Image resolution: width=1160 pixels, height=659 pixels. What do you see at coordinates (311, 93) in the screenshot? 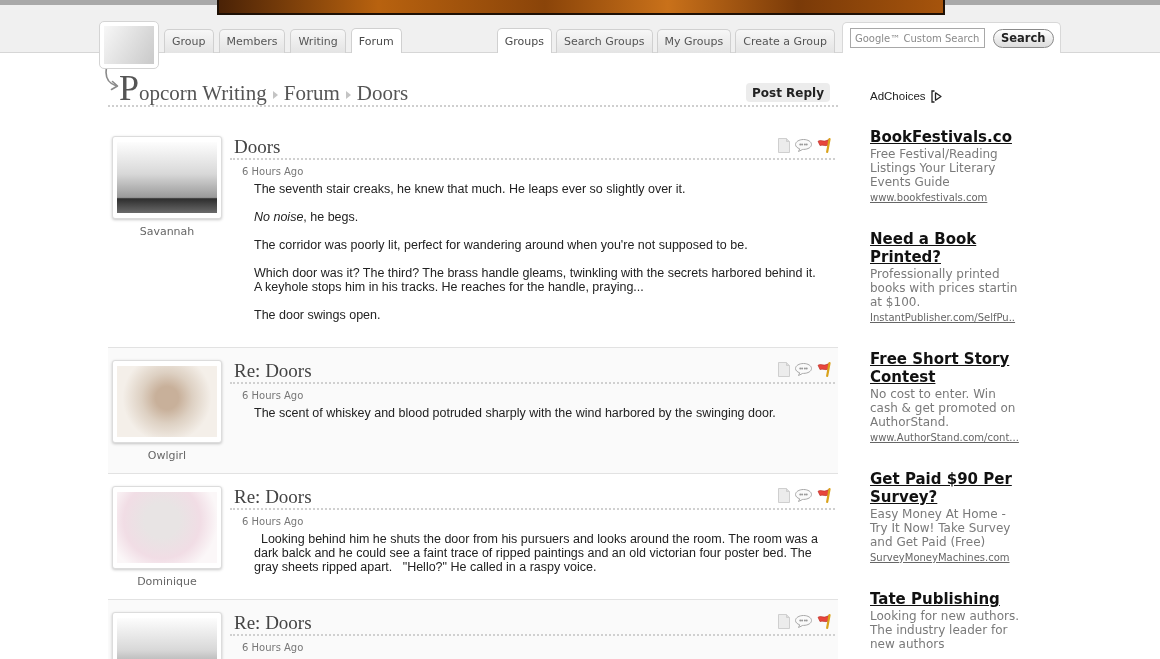
I see `breadcrumb-link: Forum` at bounding box center [311, 93].